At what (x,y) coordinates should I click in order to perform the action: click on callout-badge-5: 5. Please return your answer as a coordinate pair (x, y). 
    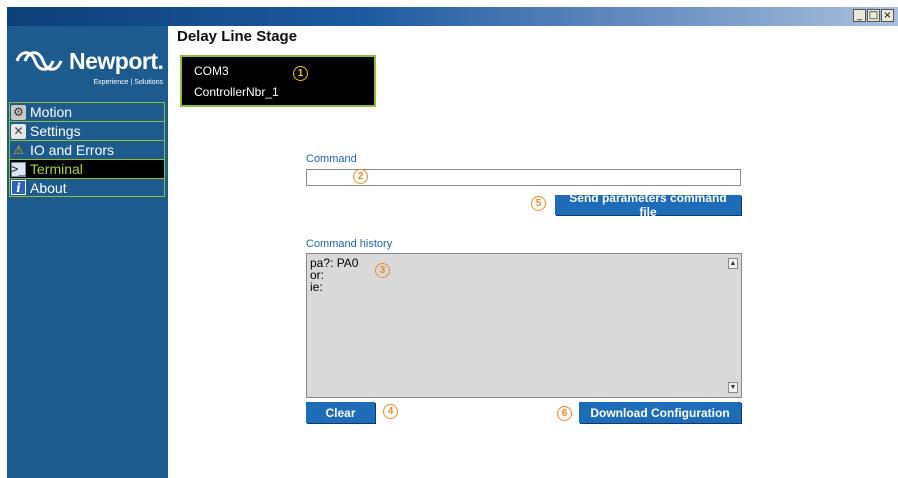
    Looking at the image, I should click on (538, 203).